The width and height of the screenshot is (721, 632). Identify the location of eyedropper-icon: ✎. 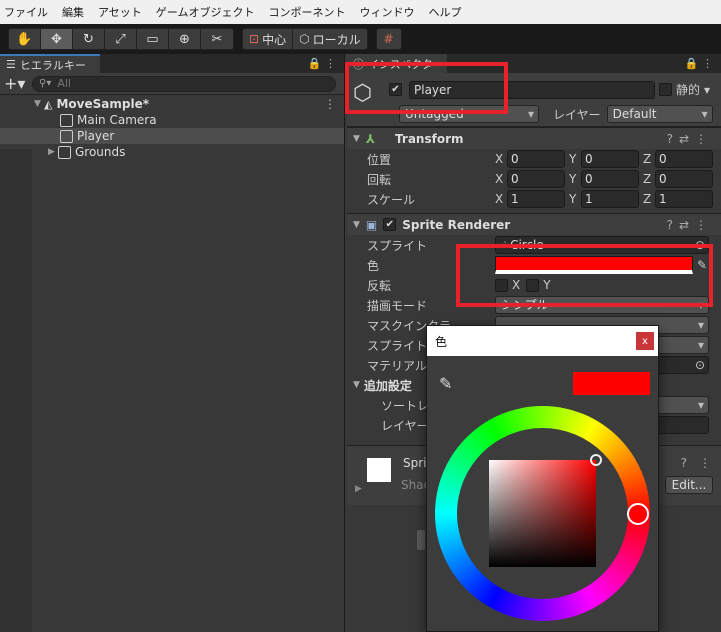
(445, 383).